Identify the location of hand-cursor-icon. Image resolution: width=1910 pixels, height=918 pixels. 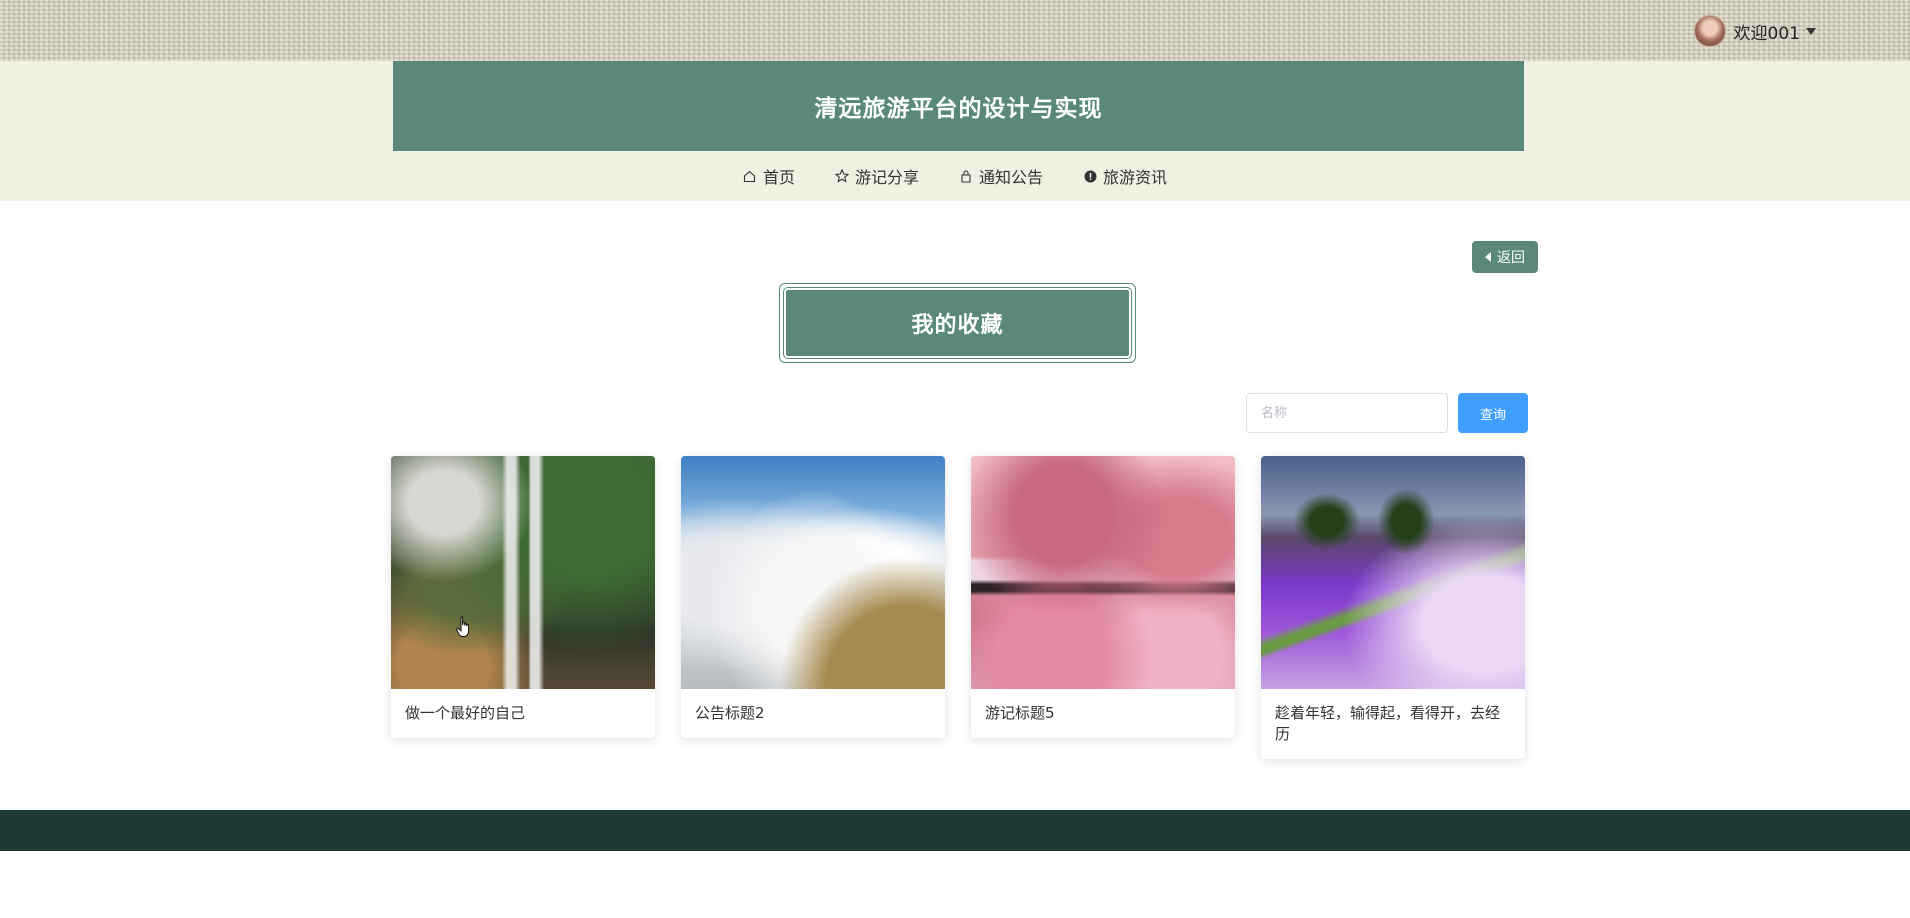
(463, 626).